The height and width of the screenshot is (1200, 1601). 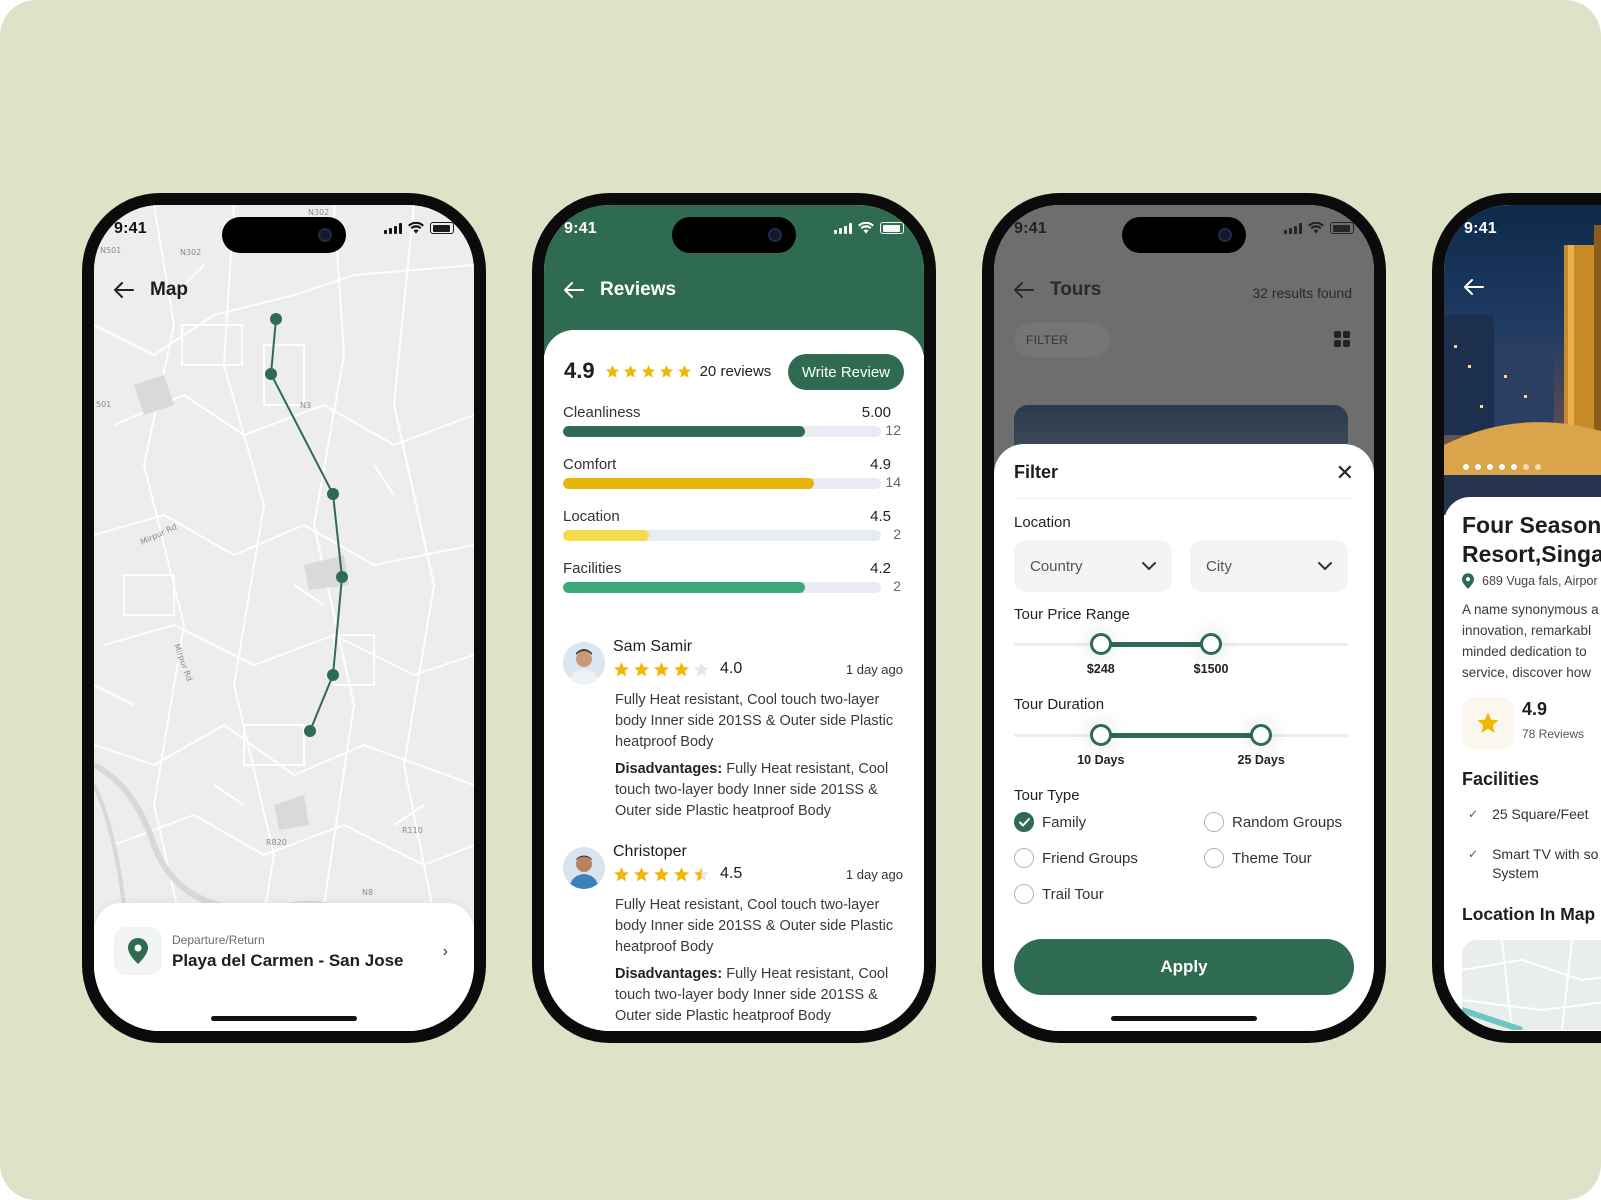 I want to click on category-name: Cleanliness, so click(x=602, y=412).